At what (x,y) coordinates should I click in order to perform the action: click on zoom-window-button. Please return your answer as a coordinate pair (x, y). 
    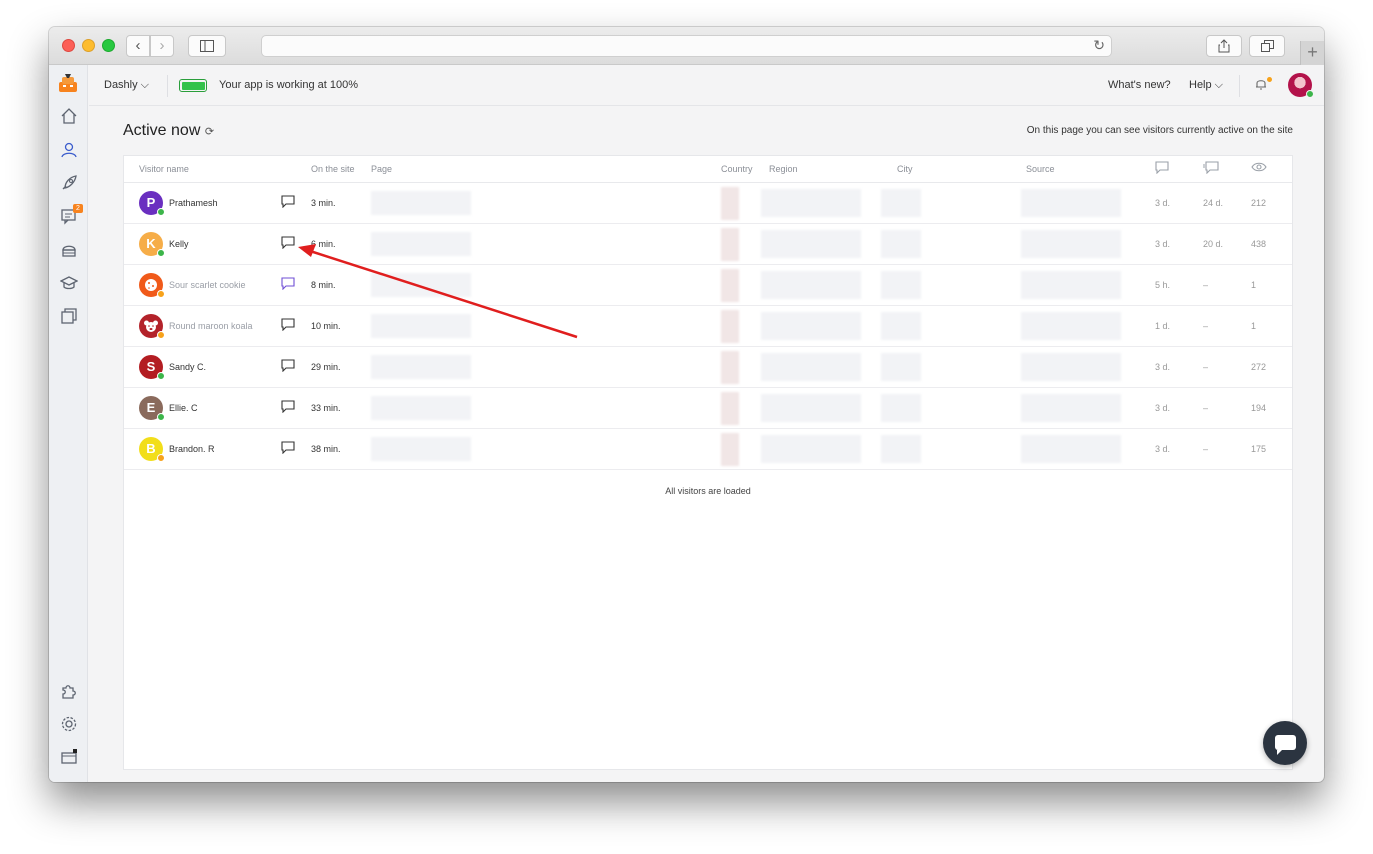
    Looking at the image, I should click on (108, 45).